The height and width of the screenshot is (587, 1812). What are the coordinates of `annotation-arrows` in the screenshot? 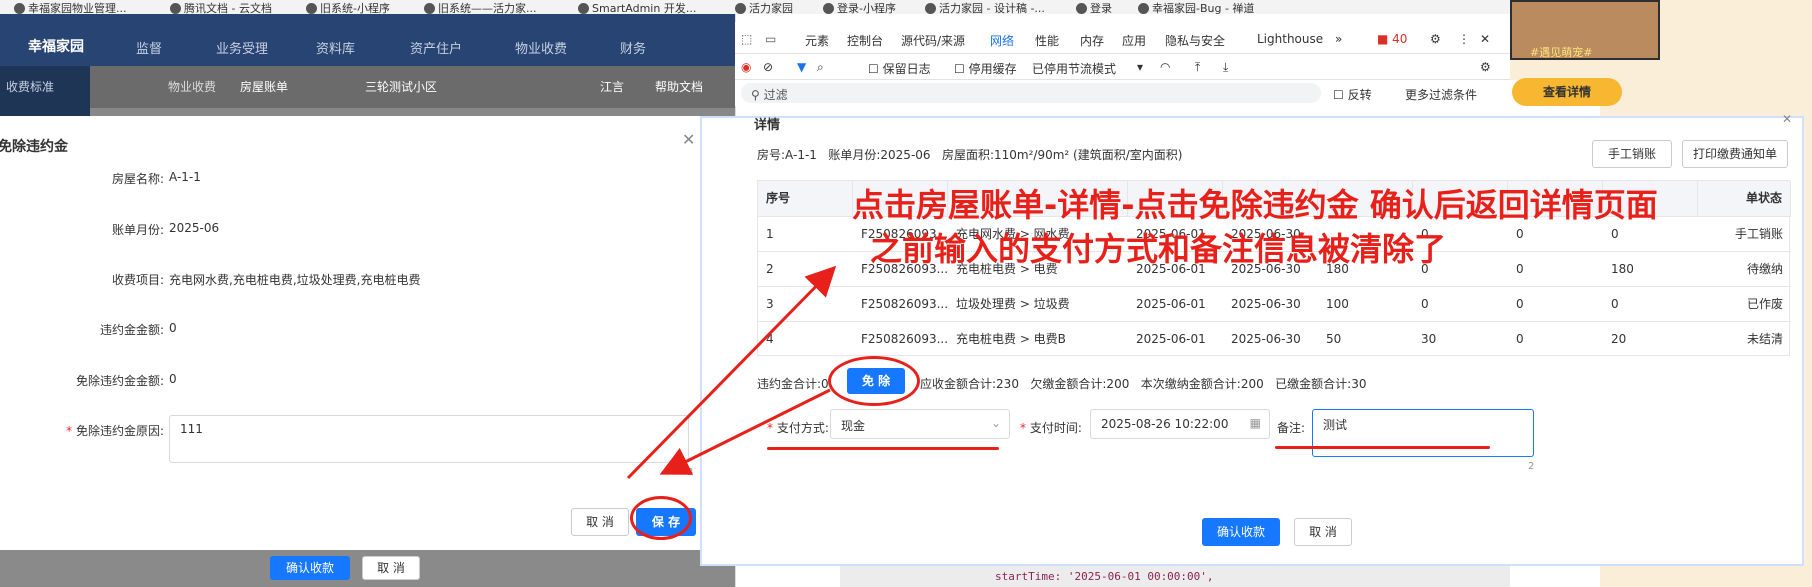 It's located at (731, 372).